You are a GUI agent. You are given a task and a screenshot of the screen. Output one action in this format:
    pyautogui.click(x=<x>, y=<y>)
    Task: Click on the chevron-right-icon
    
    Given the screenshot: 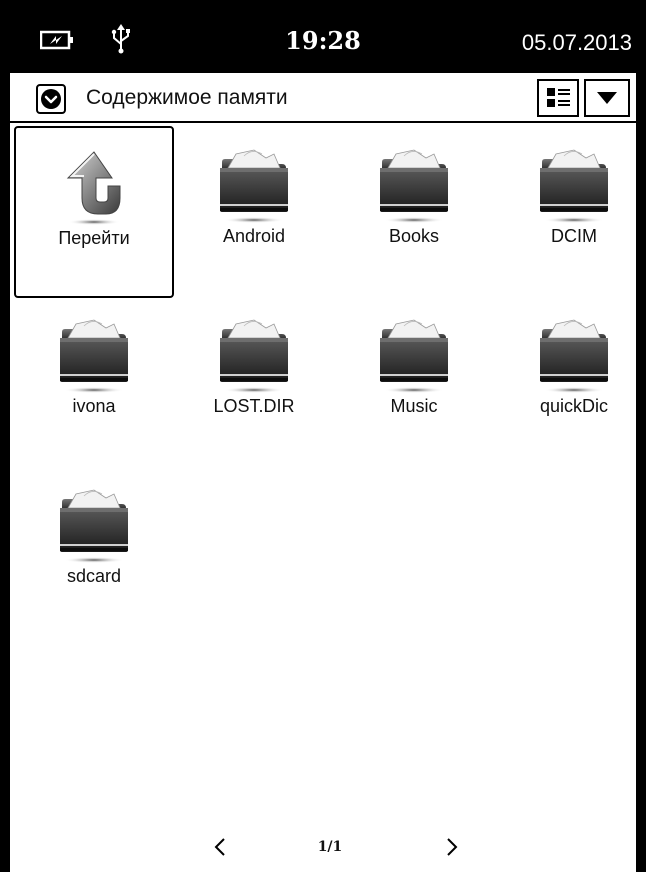 What is the action you would take?
    pyautogui.click(x=451, y=847)
    